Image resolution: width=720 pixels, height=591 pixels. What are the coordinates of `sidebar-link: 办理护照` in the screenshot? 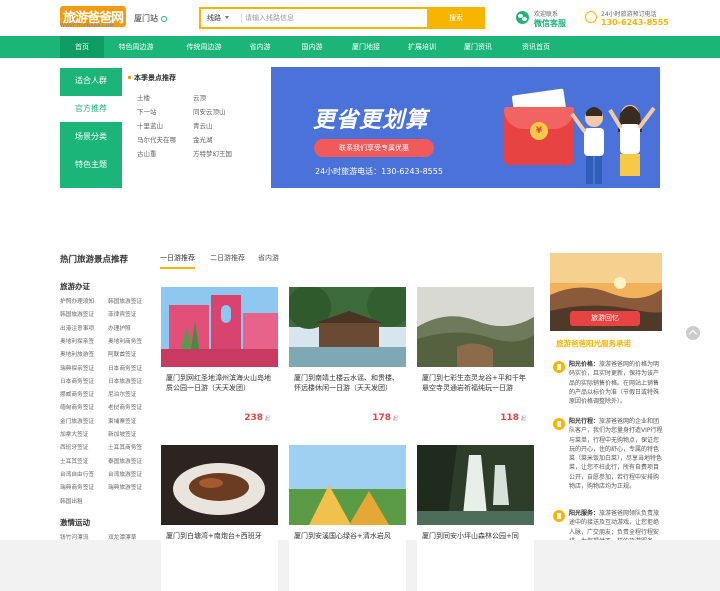 It's located at (119, 327).